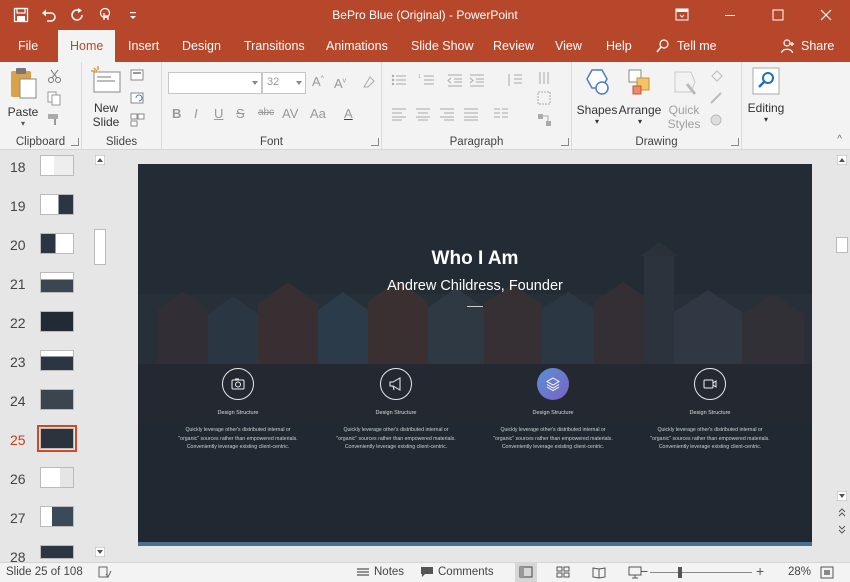 The width and height of the screenshot is (850, 582). Describe the element at coordinates (807, 46) in the screenshot. I see `share-button: Share` at that location.